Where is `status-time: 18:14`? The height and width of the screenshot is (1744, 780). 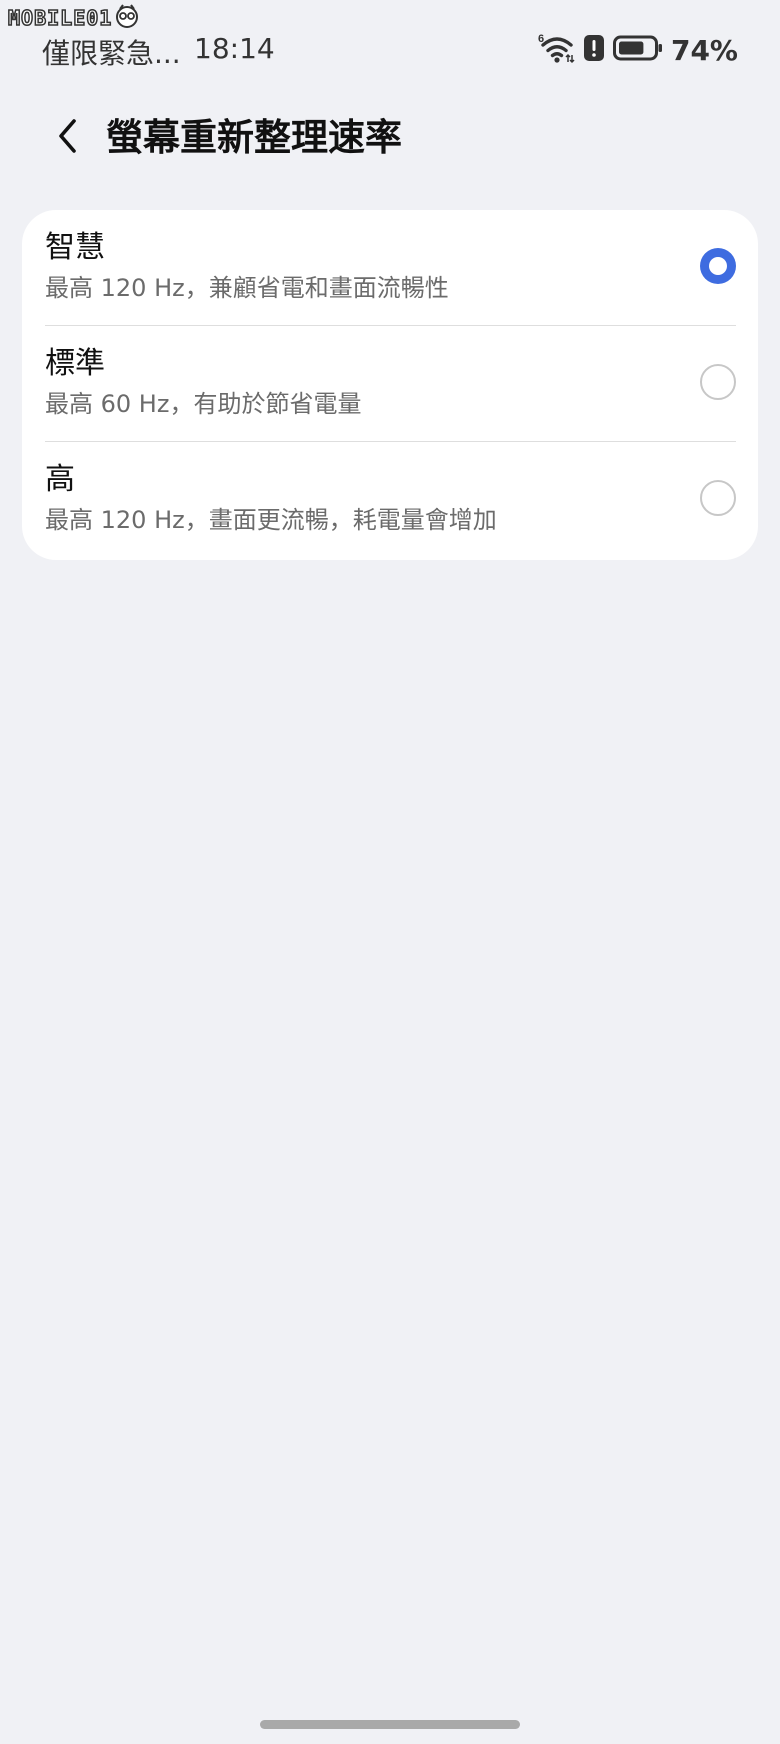 status-time: 18:14 is located at coordinates (234, 48).